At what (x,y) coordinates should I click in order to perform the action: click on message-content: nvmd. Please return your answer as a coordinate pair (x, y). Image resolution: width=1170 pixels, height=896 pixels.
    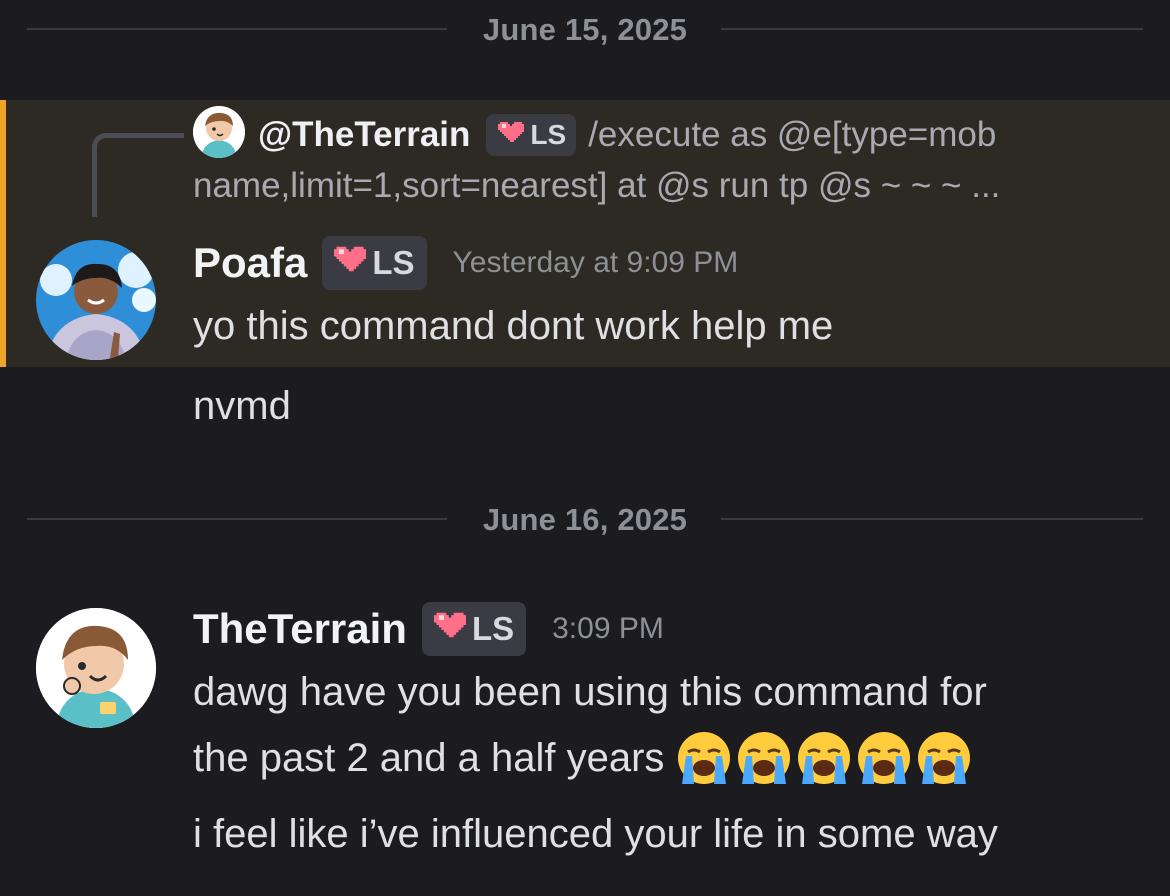
    Looking at the image, I should click on (242, 406).